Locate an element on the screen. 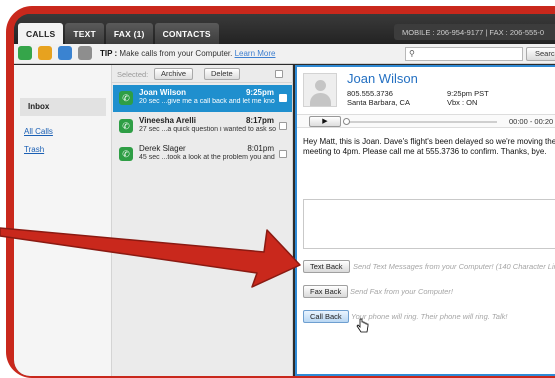 The width and height of the screenshot is (555, 378). seek-handle is located at coordinates (346, 121).